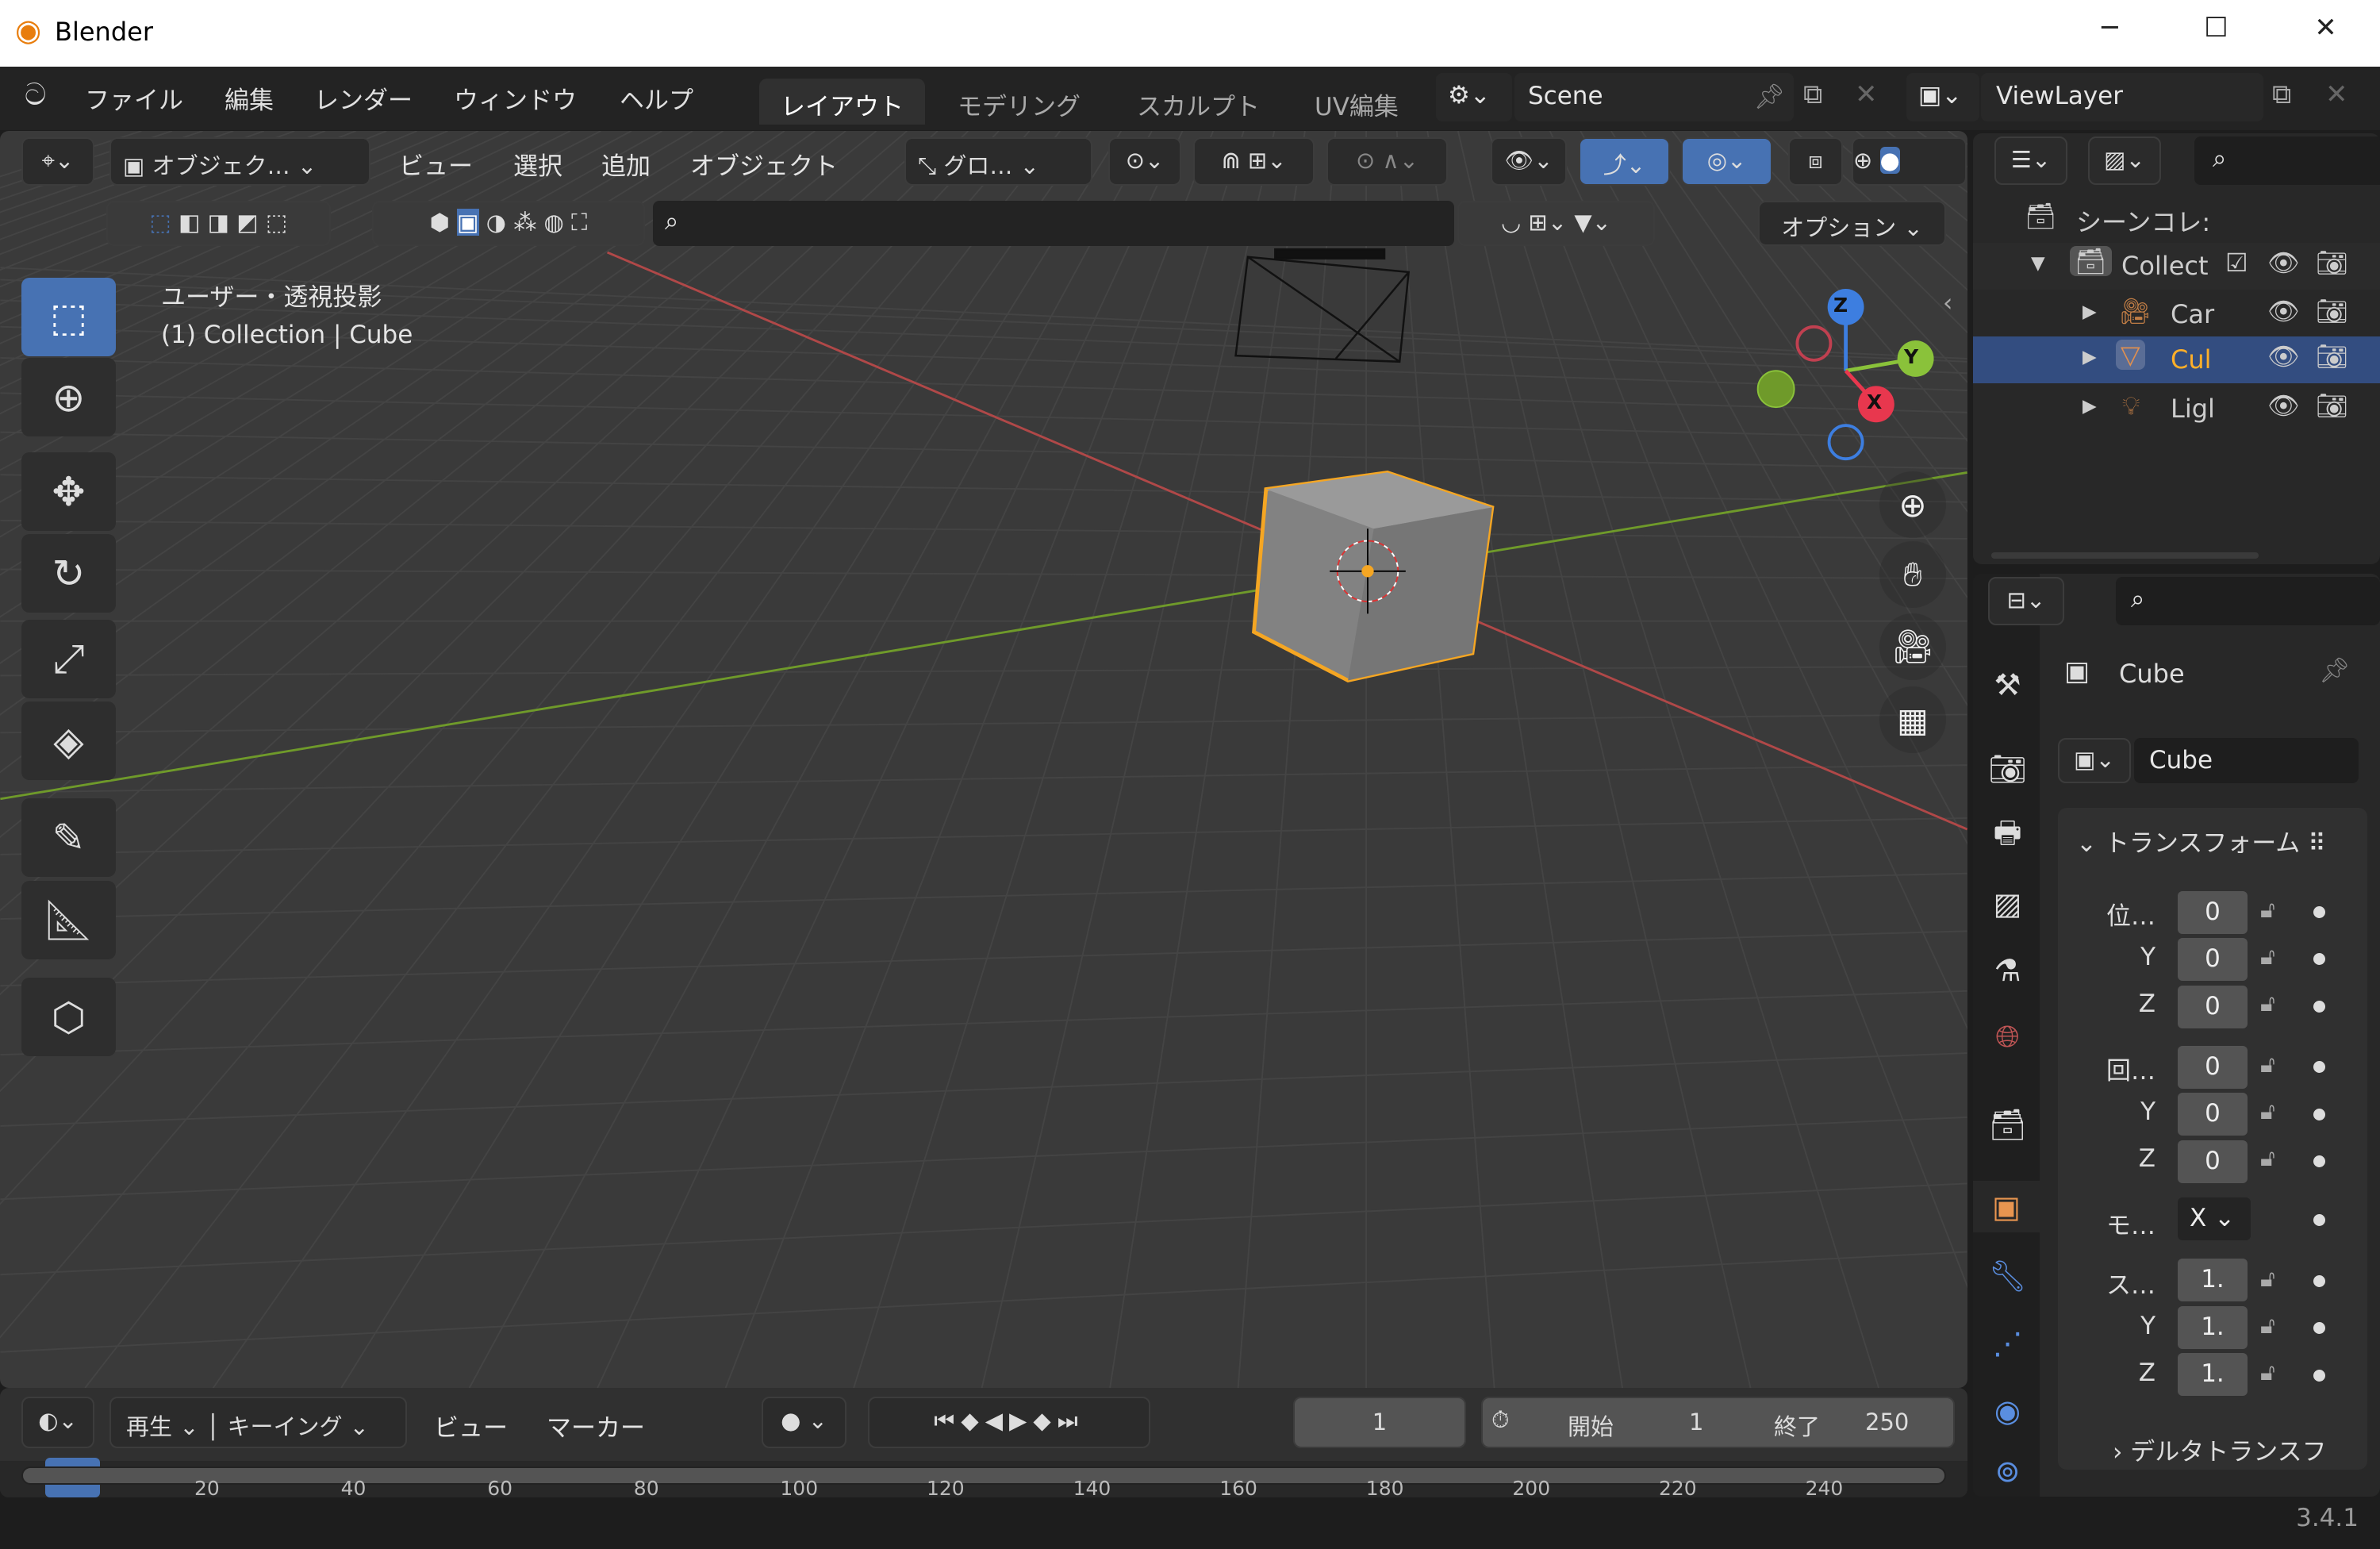 The image size is (2380, 1549). What do you see at coordinates (2122, 97) in the screenshot?
I see `view-layer-field: ViewLayer` at bounding box center [2122, 97].